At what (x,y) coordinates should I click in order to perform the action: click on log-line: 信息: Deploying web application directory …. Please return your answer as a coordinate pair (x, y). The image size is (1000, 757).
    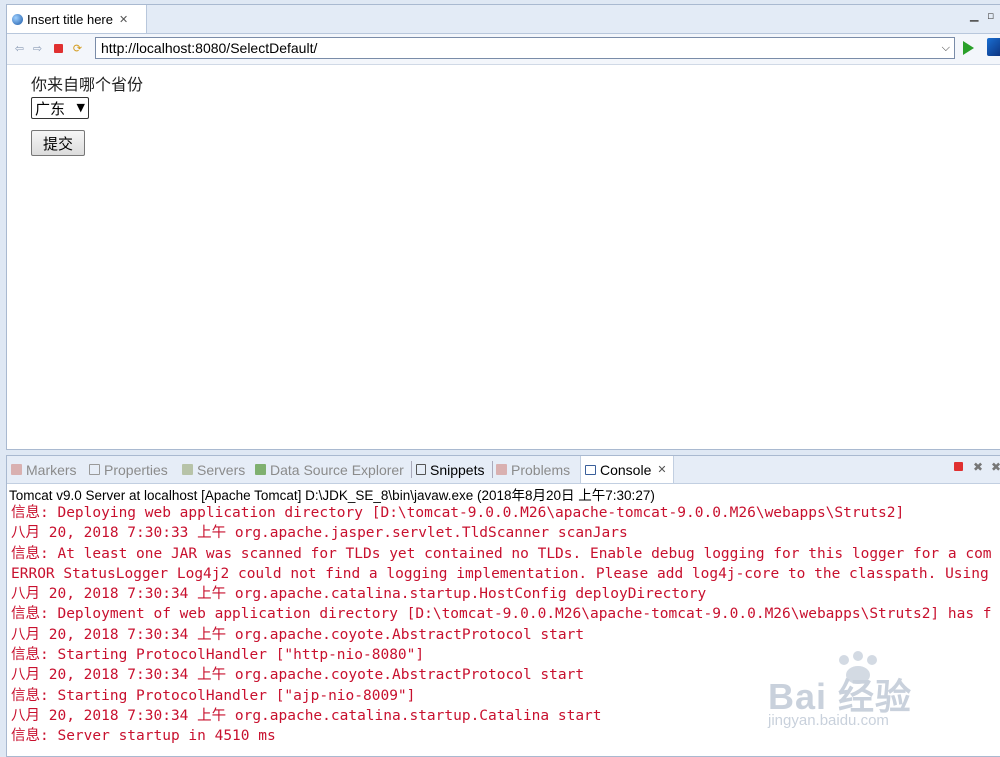
    Looking at the image, I should click on (458, 513).